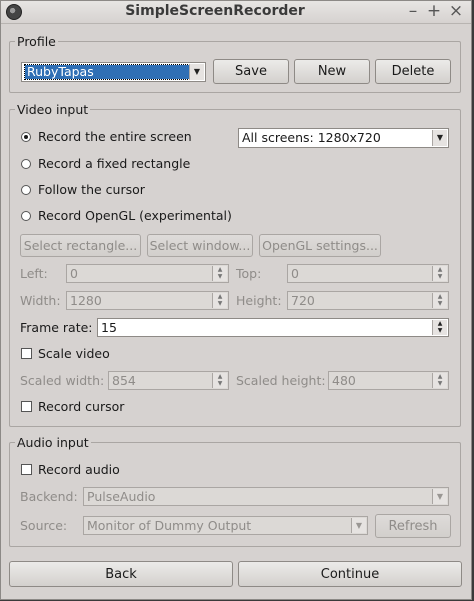  What do you see at coordinates (74, 353) in the screenshot?
I see `scale-video-label: Scale video` at bounding box center [74, 353].